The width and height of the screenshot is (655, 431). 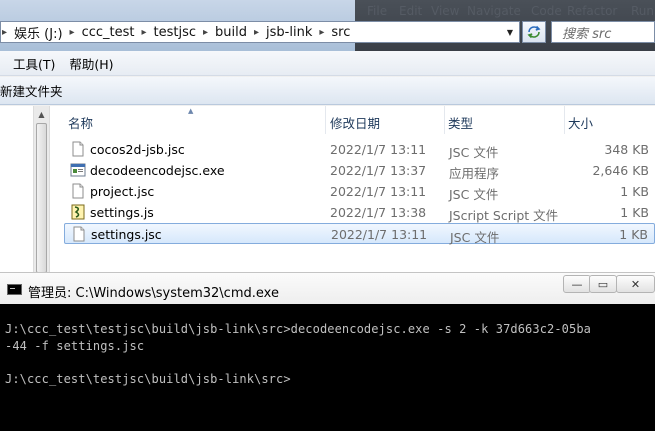 What do you see at coordinates (327, 288) in the screenshot?
I see `cmd-titlebar: 管理员: C:\Windows\system32\cmd.exe — ▭ ✕` at bounding box center [327, 288].